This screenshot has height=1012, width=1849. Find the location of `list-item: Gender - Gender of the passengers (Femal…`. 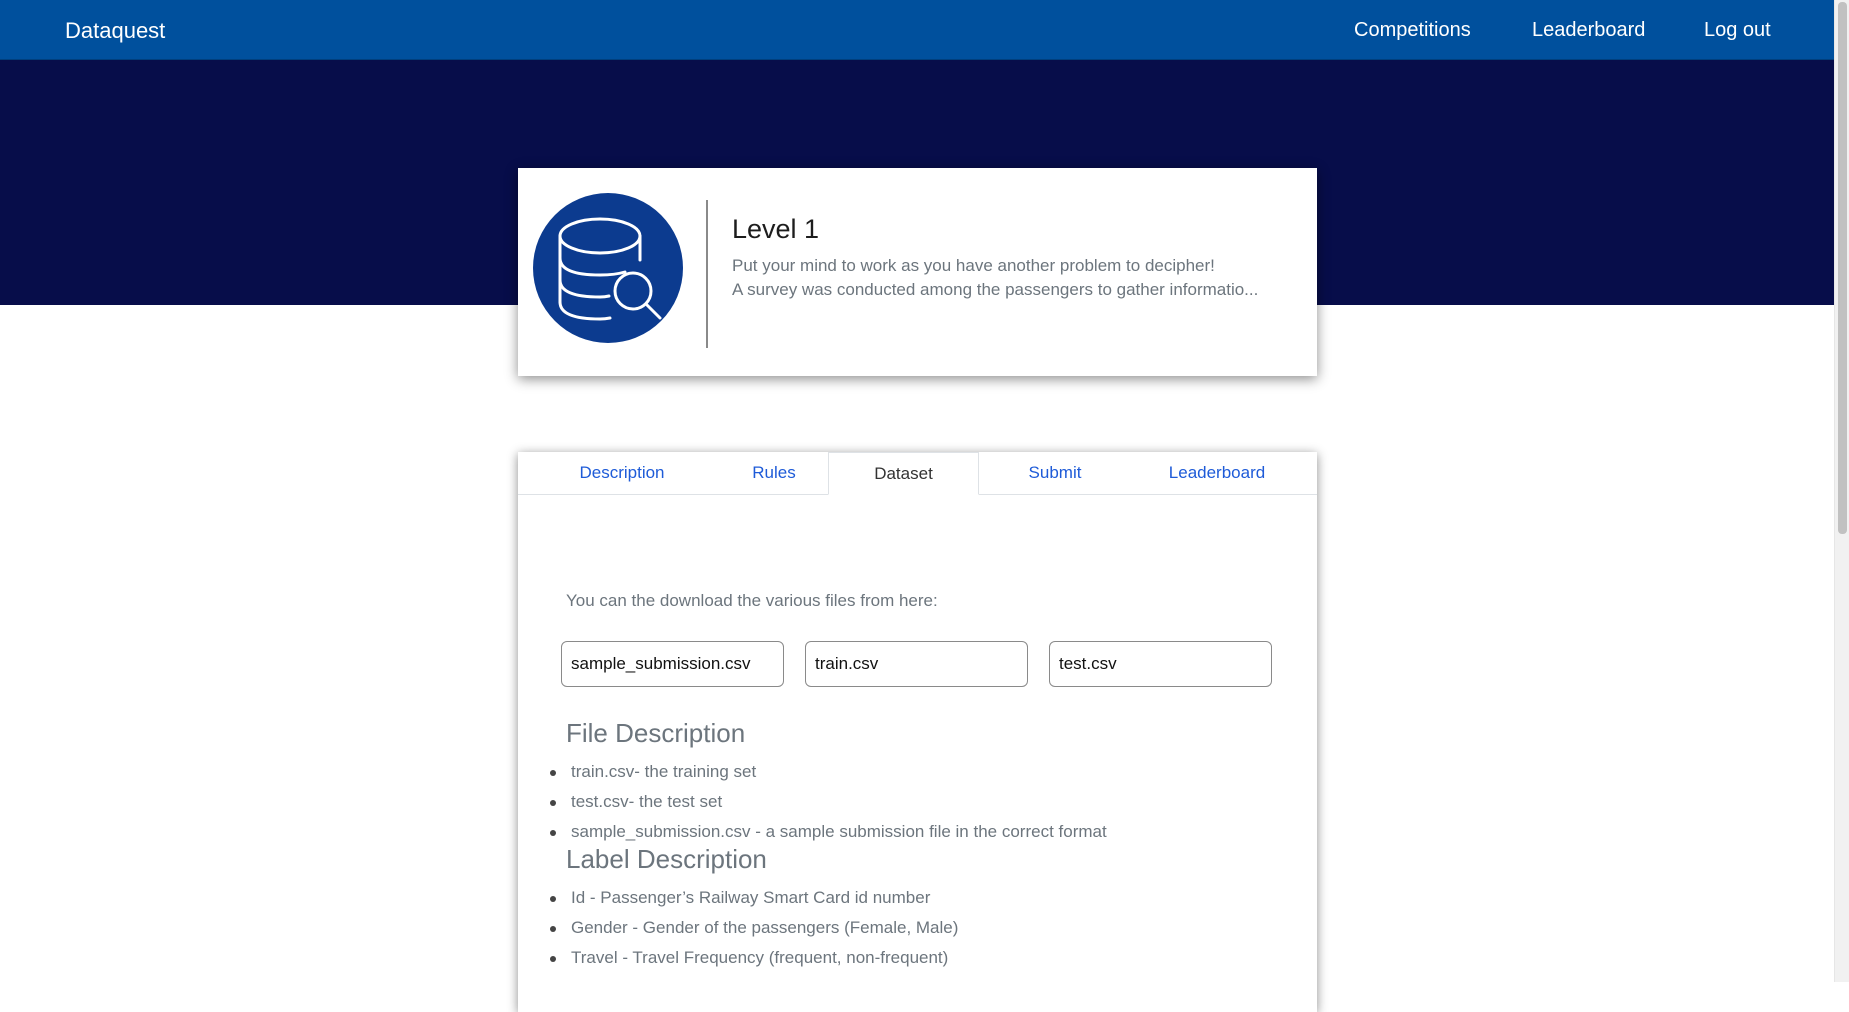

list-item: Gender - Gender of the passengers (Femal… is located at coordinates (909, 928).